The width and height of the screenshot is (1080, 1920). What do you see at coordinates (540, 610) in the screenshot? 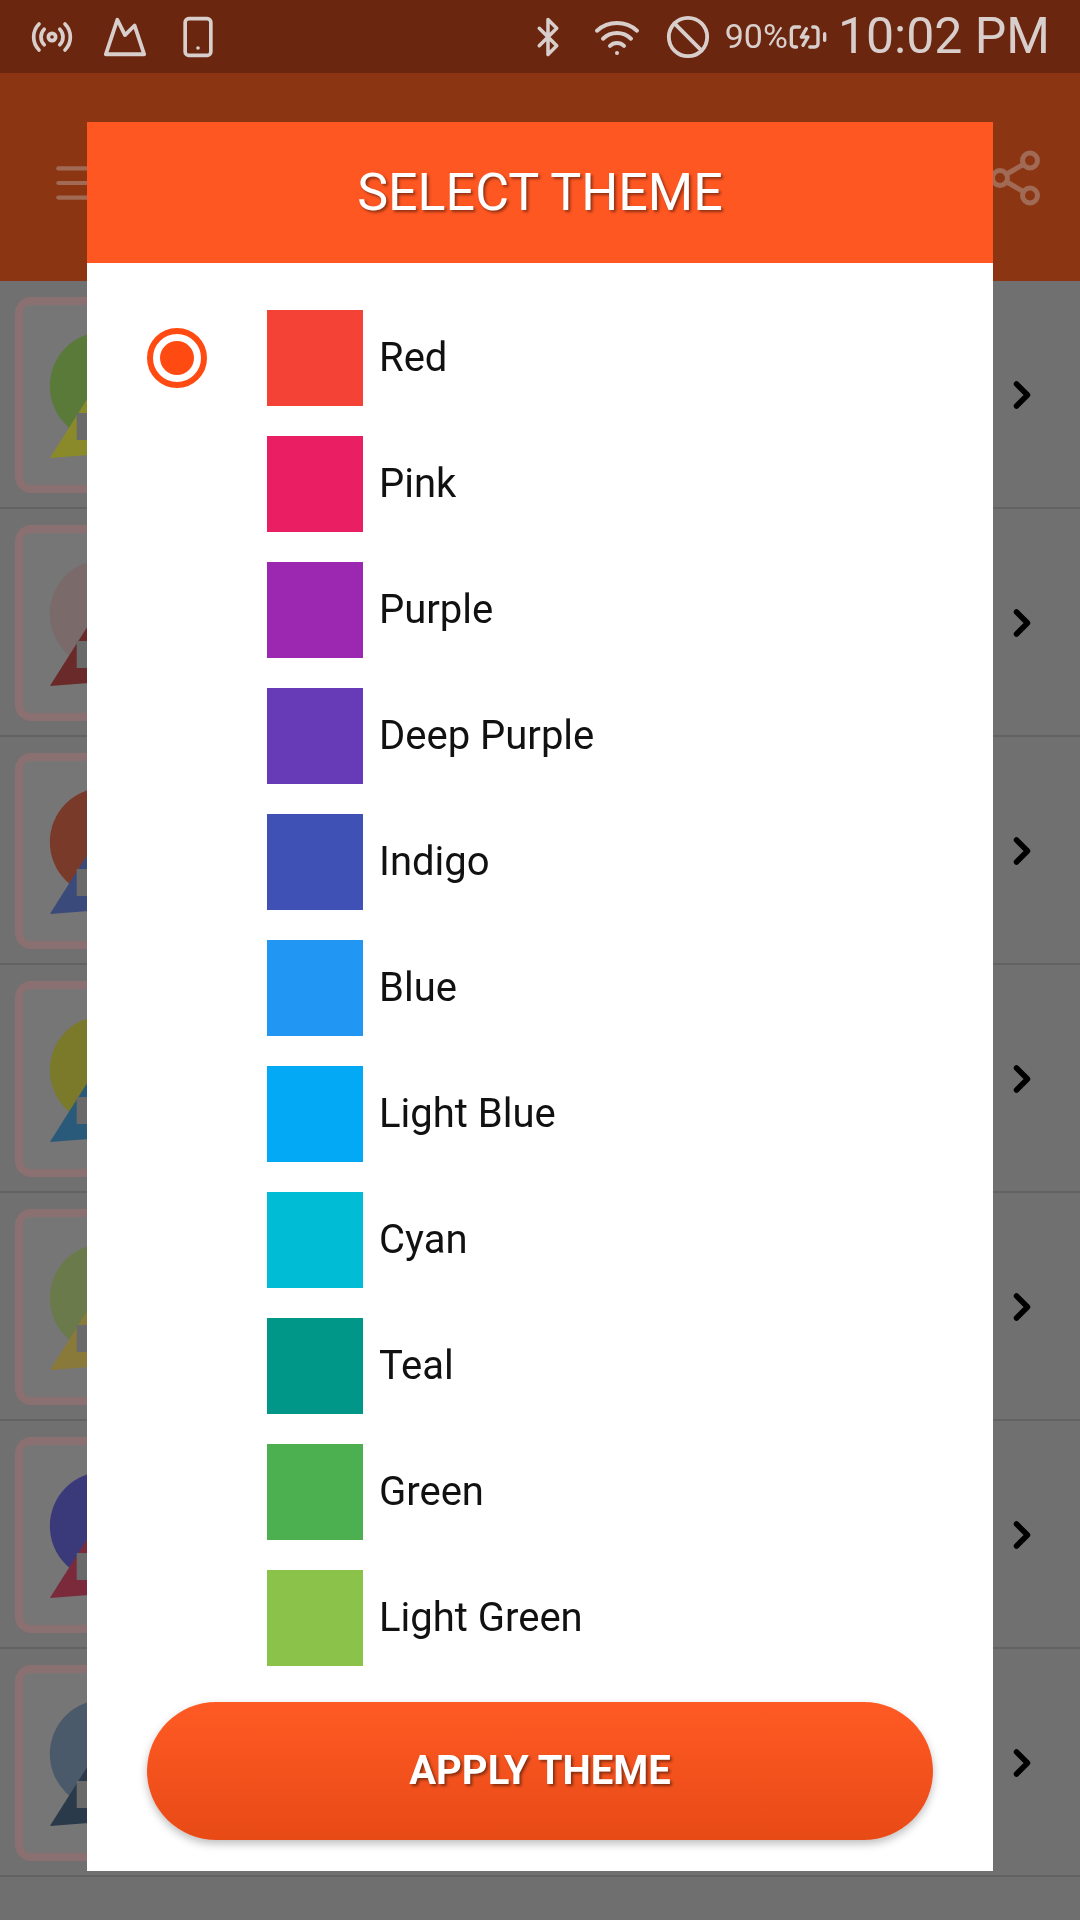
I see `theme-option: Purple` at bounding box center [540, 610].